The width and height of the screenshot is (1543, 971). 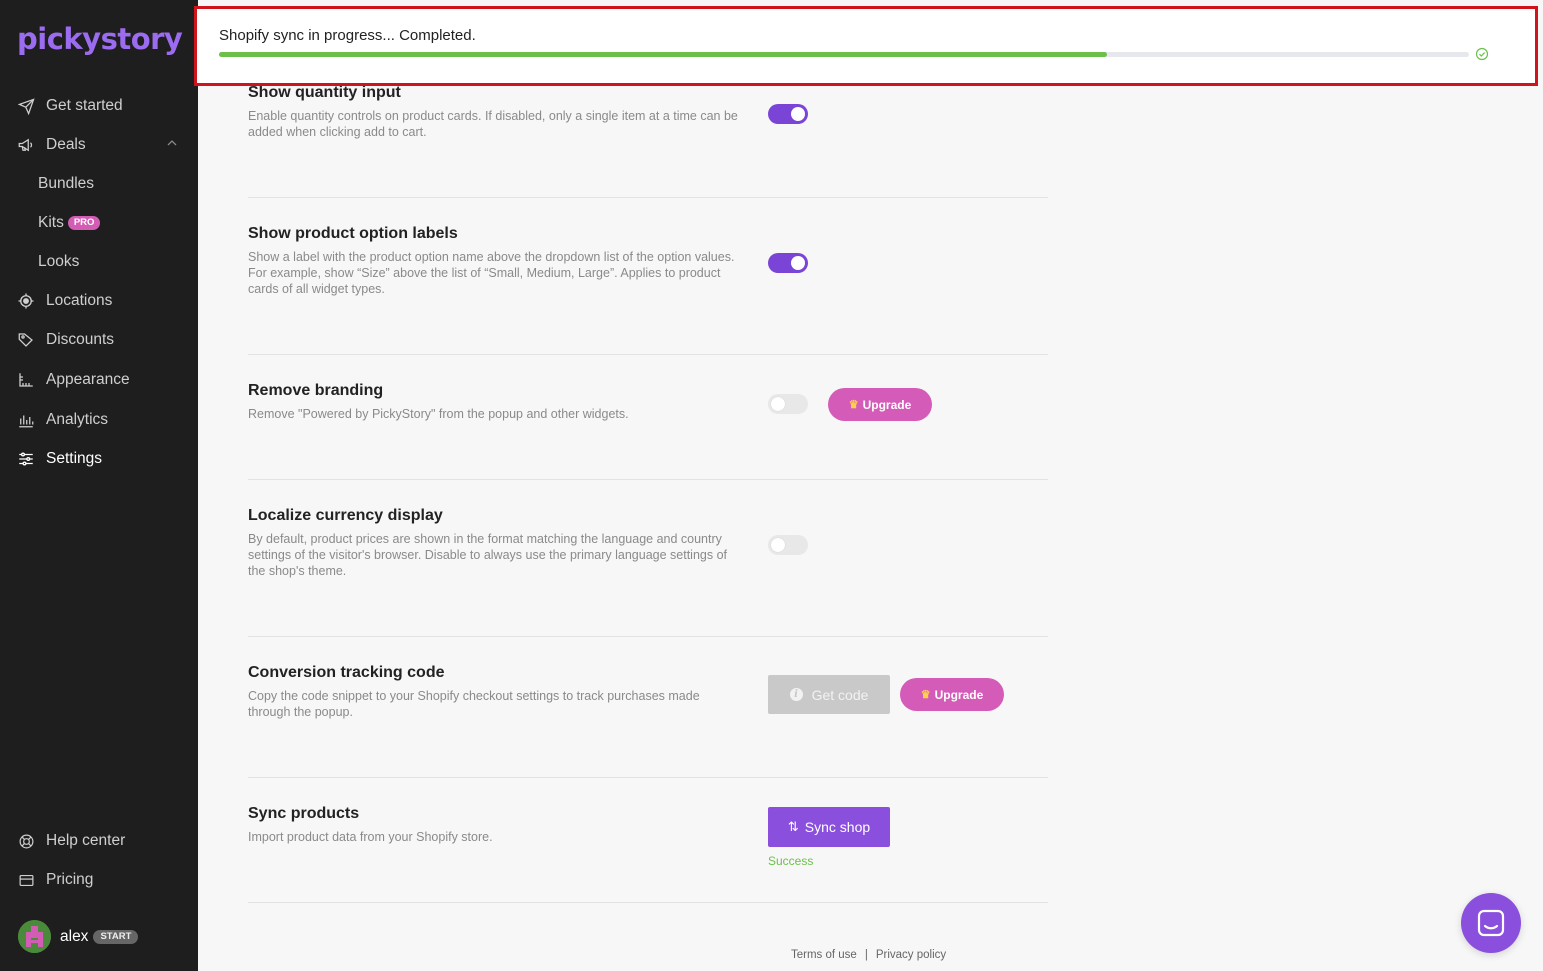 What do you see at coordinates (88, 379) in the screenshot?
I see `sidebar-item-label: Appearance` at bounding box center [88, 379].